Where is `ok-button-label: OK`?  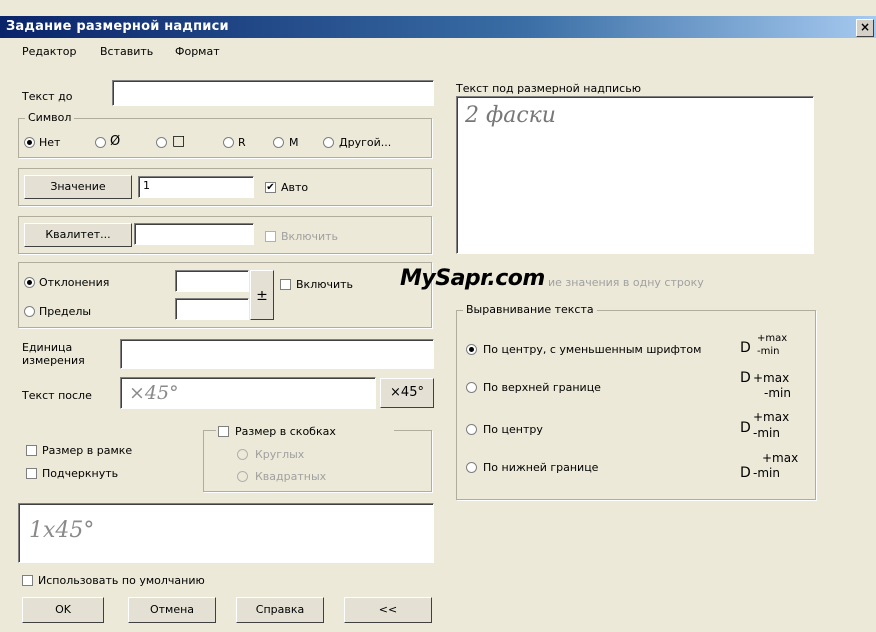 ok-button-label: OK is located at coordinates (63, 609).